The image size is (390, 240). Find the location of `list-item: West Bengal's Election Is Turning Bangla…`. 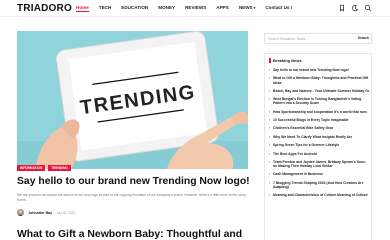

list-item: West Bengal's Election Is Turning Bangla… is located at coordinates (319, 101).